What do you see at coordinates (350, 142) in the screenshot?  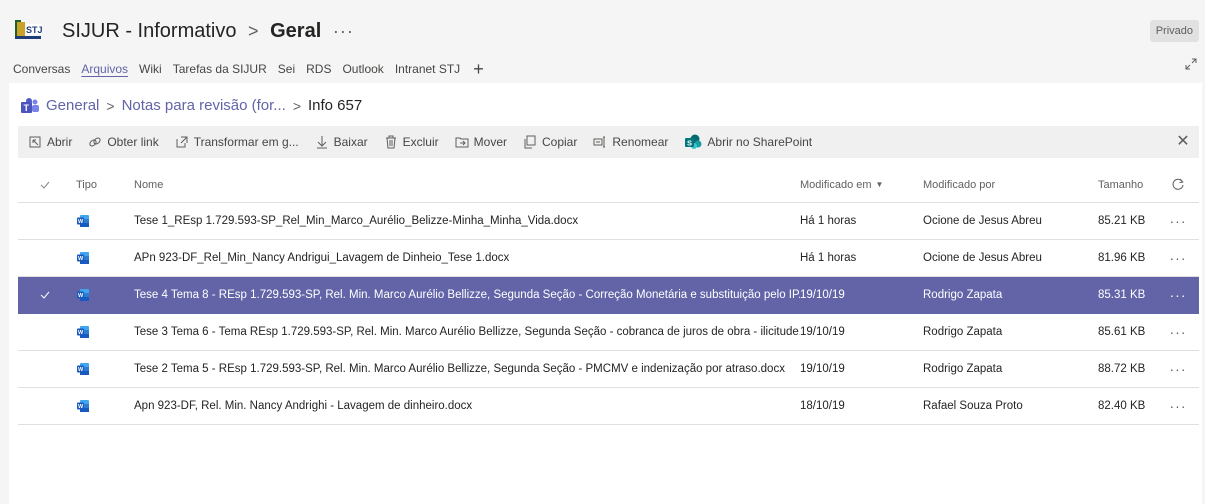 I see `download-label: Baixar` at bounding box center [350, 142].